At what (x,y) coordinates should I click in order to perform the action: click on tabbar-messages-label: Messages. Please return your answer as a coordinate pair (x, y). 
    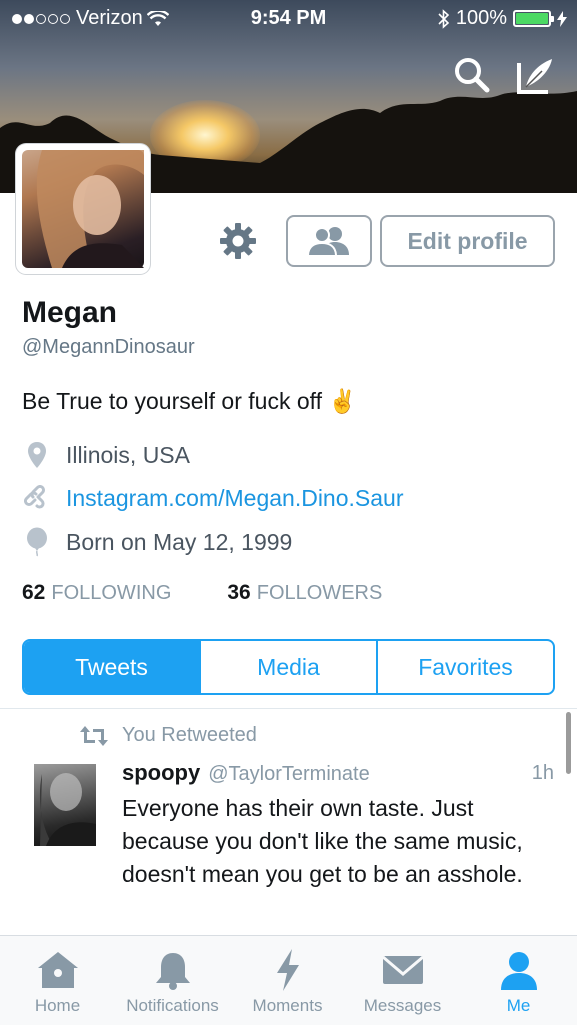
    Looking at the image, I should click on (402, 1005).